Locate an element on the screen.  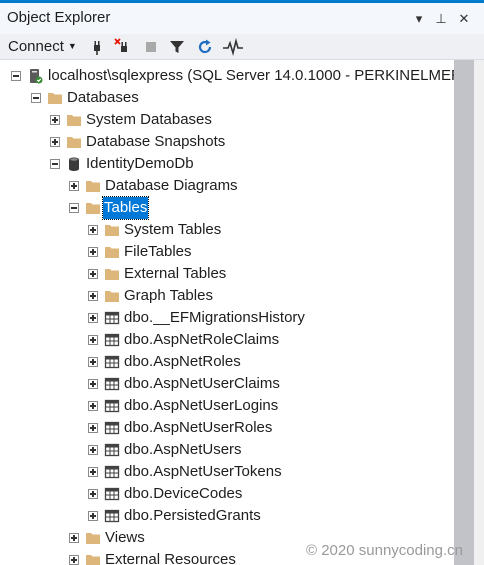
table-label: dbo.DeviceCodes is located at coordinates (183, 493).